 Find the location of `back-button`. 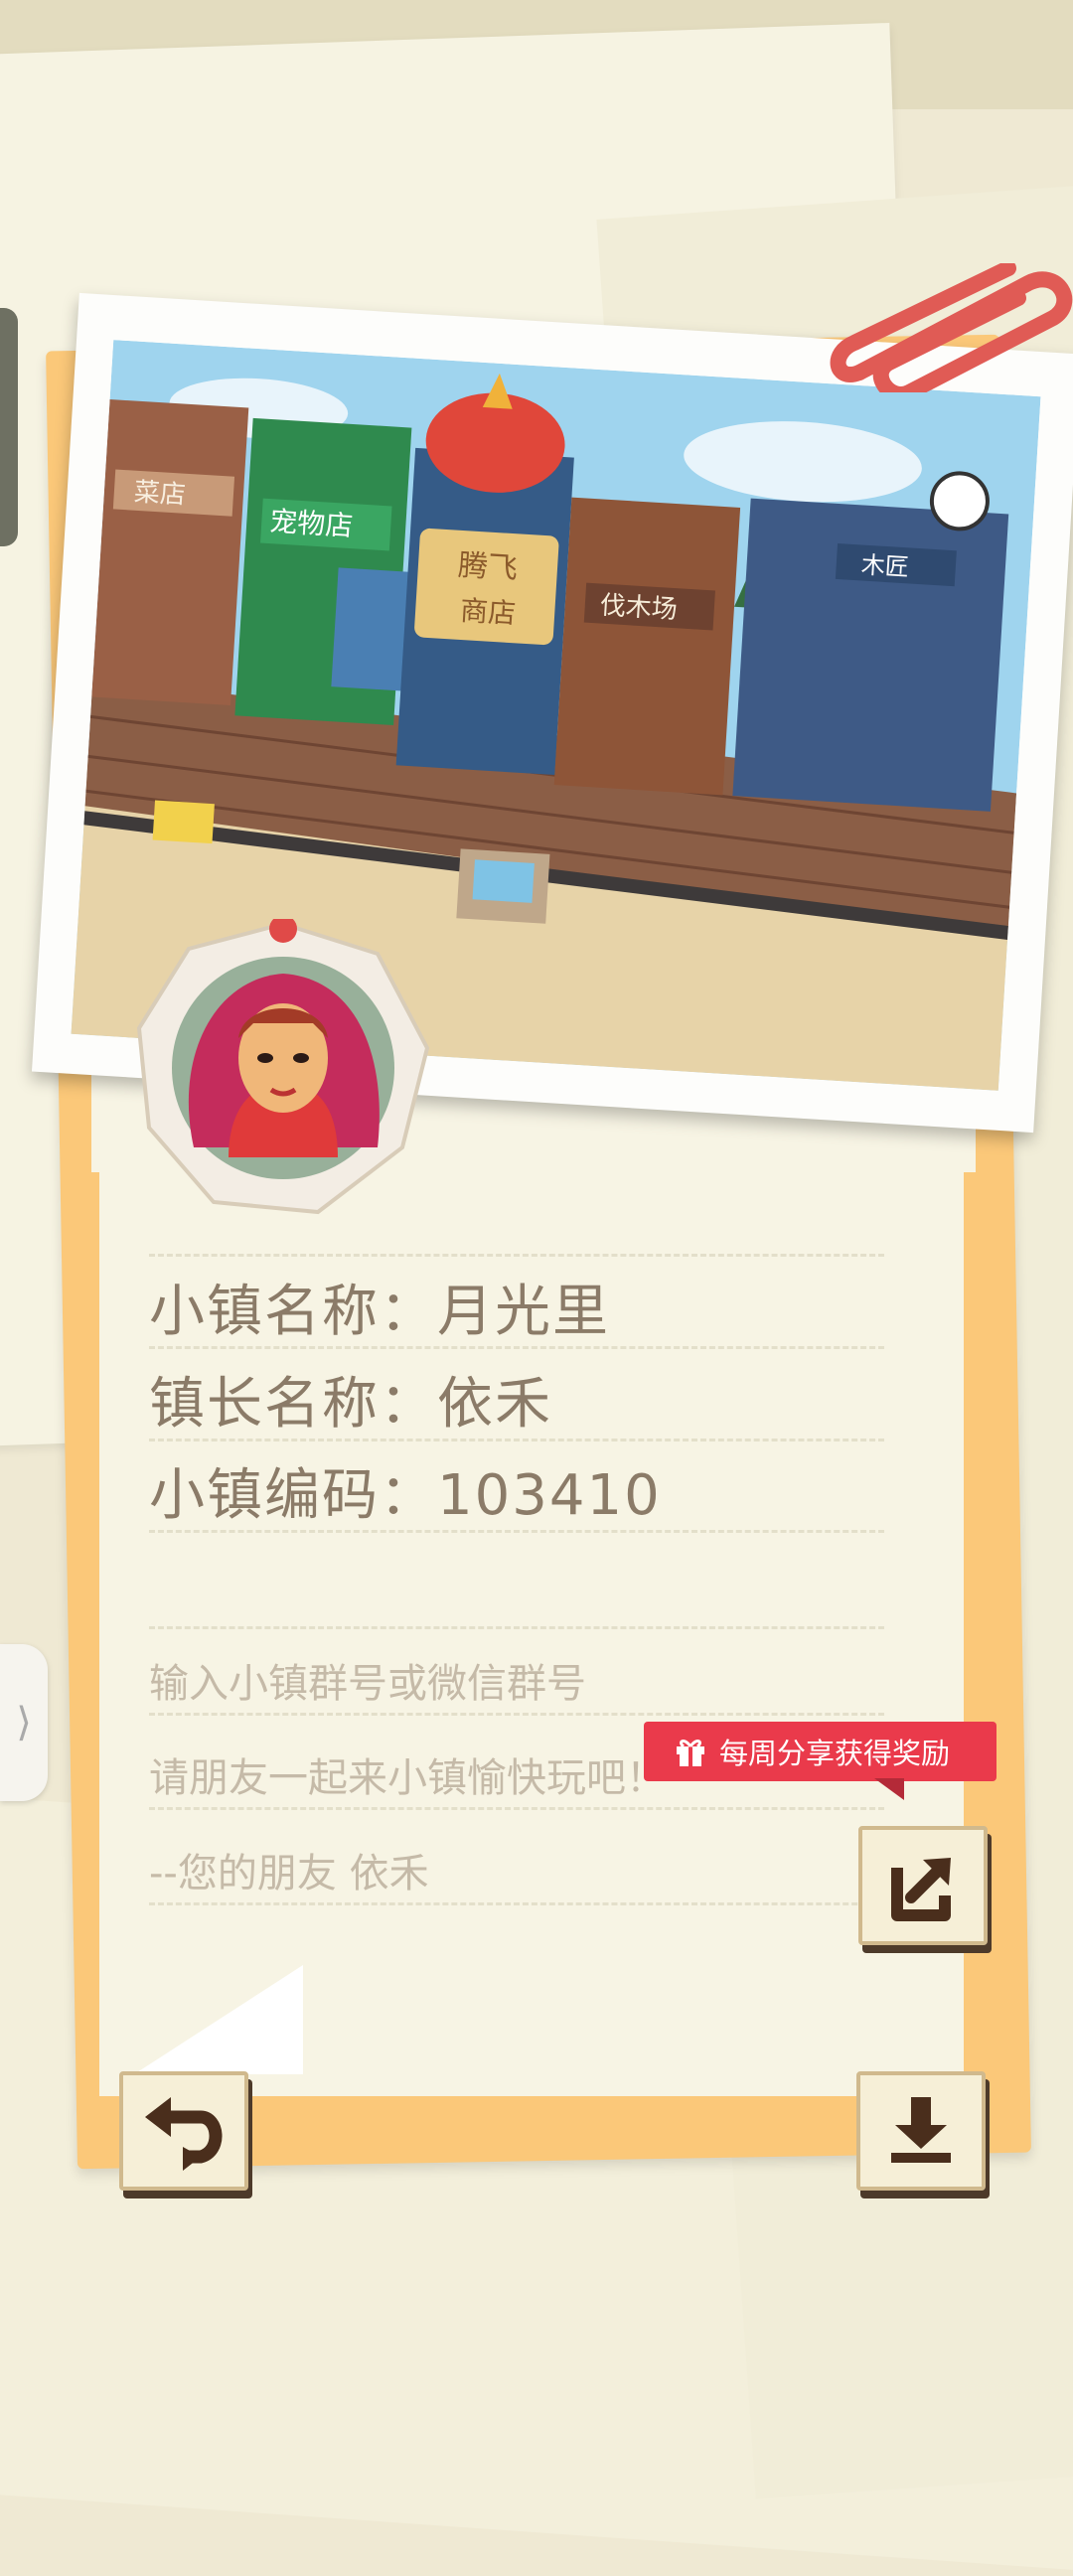

back-button is located at coordinates (183, 2131).